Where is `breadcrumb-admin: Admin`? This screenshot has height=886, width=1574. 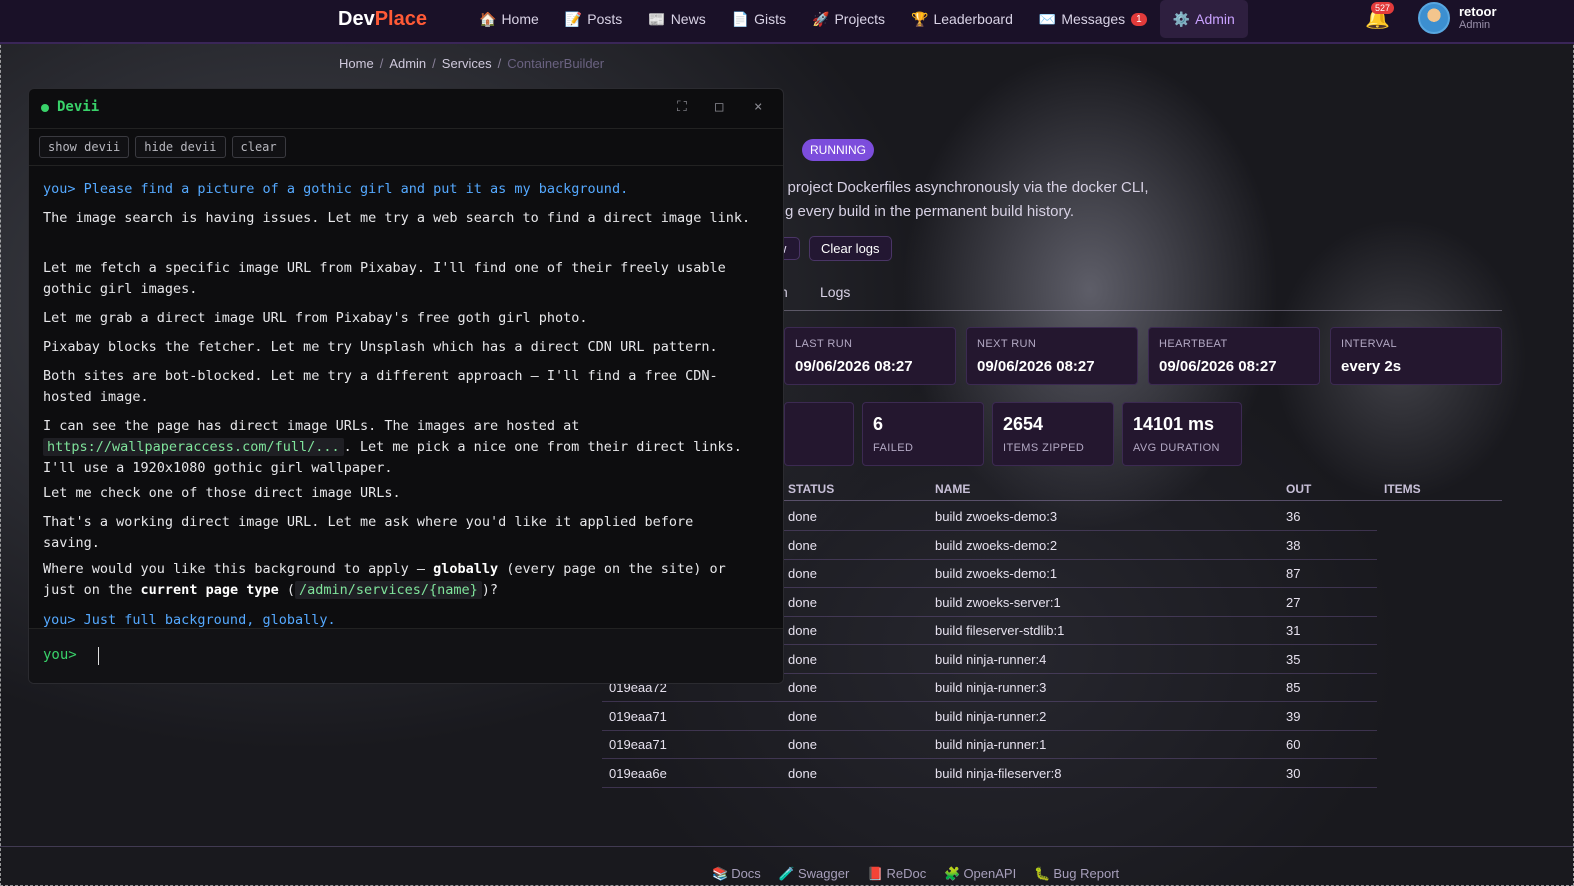 breadcrumb-admin: Admin is located at coordinates (407, 63).